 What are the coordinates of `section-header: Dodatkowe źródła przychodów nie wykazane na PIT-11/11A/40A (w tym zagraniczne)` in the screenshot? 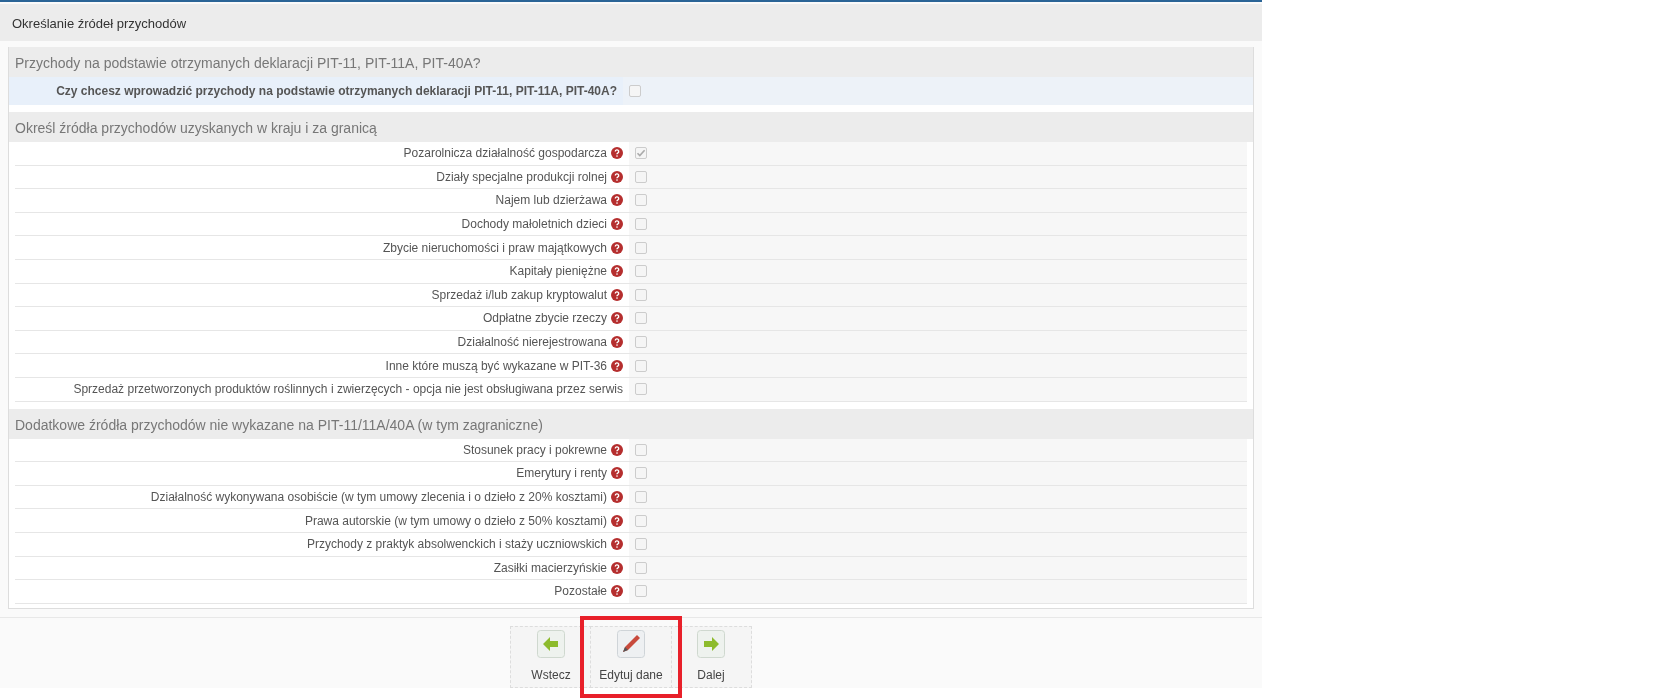 It's located at (631, 423).